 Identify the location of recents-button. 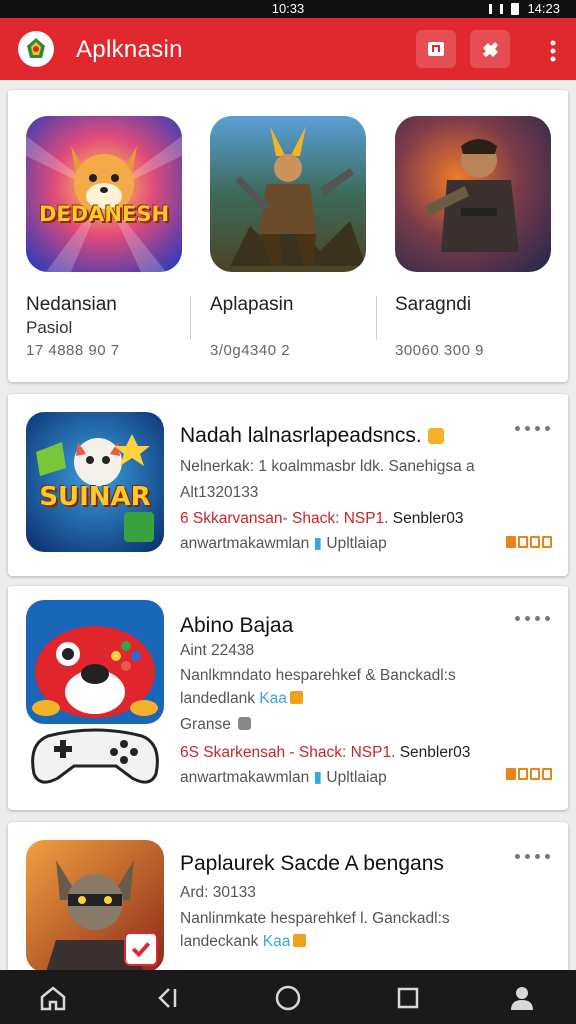
(408, 998).